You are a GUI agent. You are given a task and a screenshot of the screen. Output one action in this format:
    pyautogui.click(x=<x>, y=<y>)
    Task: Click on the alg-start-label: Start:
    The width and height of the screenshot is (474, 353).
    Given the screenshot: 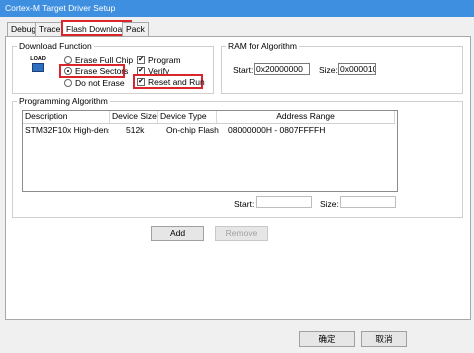 What is the action you would take?
    pyautogui.click(x=244, y=204)
    